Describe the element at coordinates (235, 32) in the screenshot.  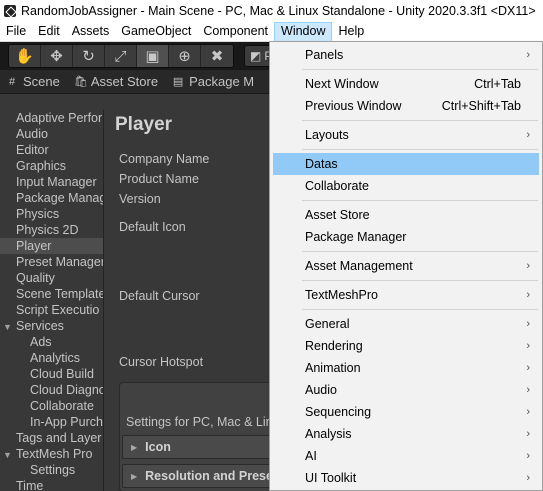
I see `menu-component: Component` at that location.